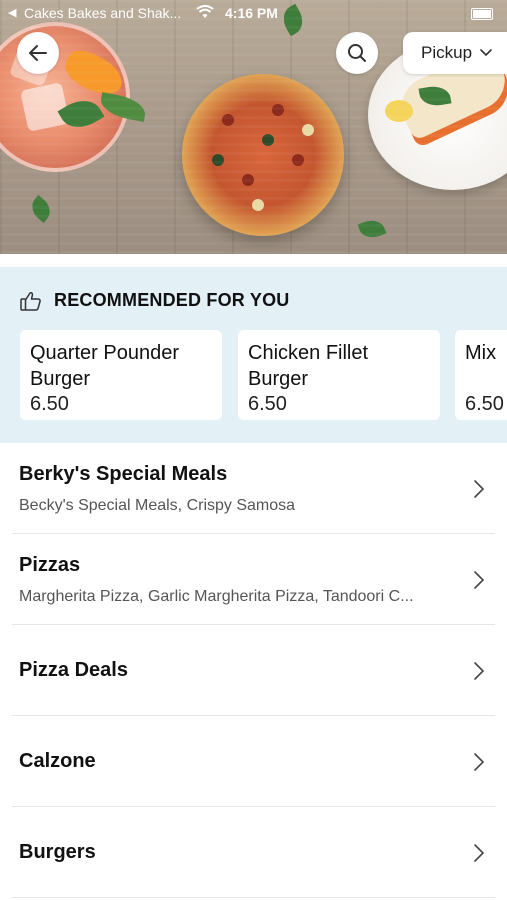 This screenshot has width=507, height=900. I want to click on recommended-card: Quarter Pounder Burger 6.50, so click(121, 375).